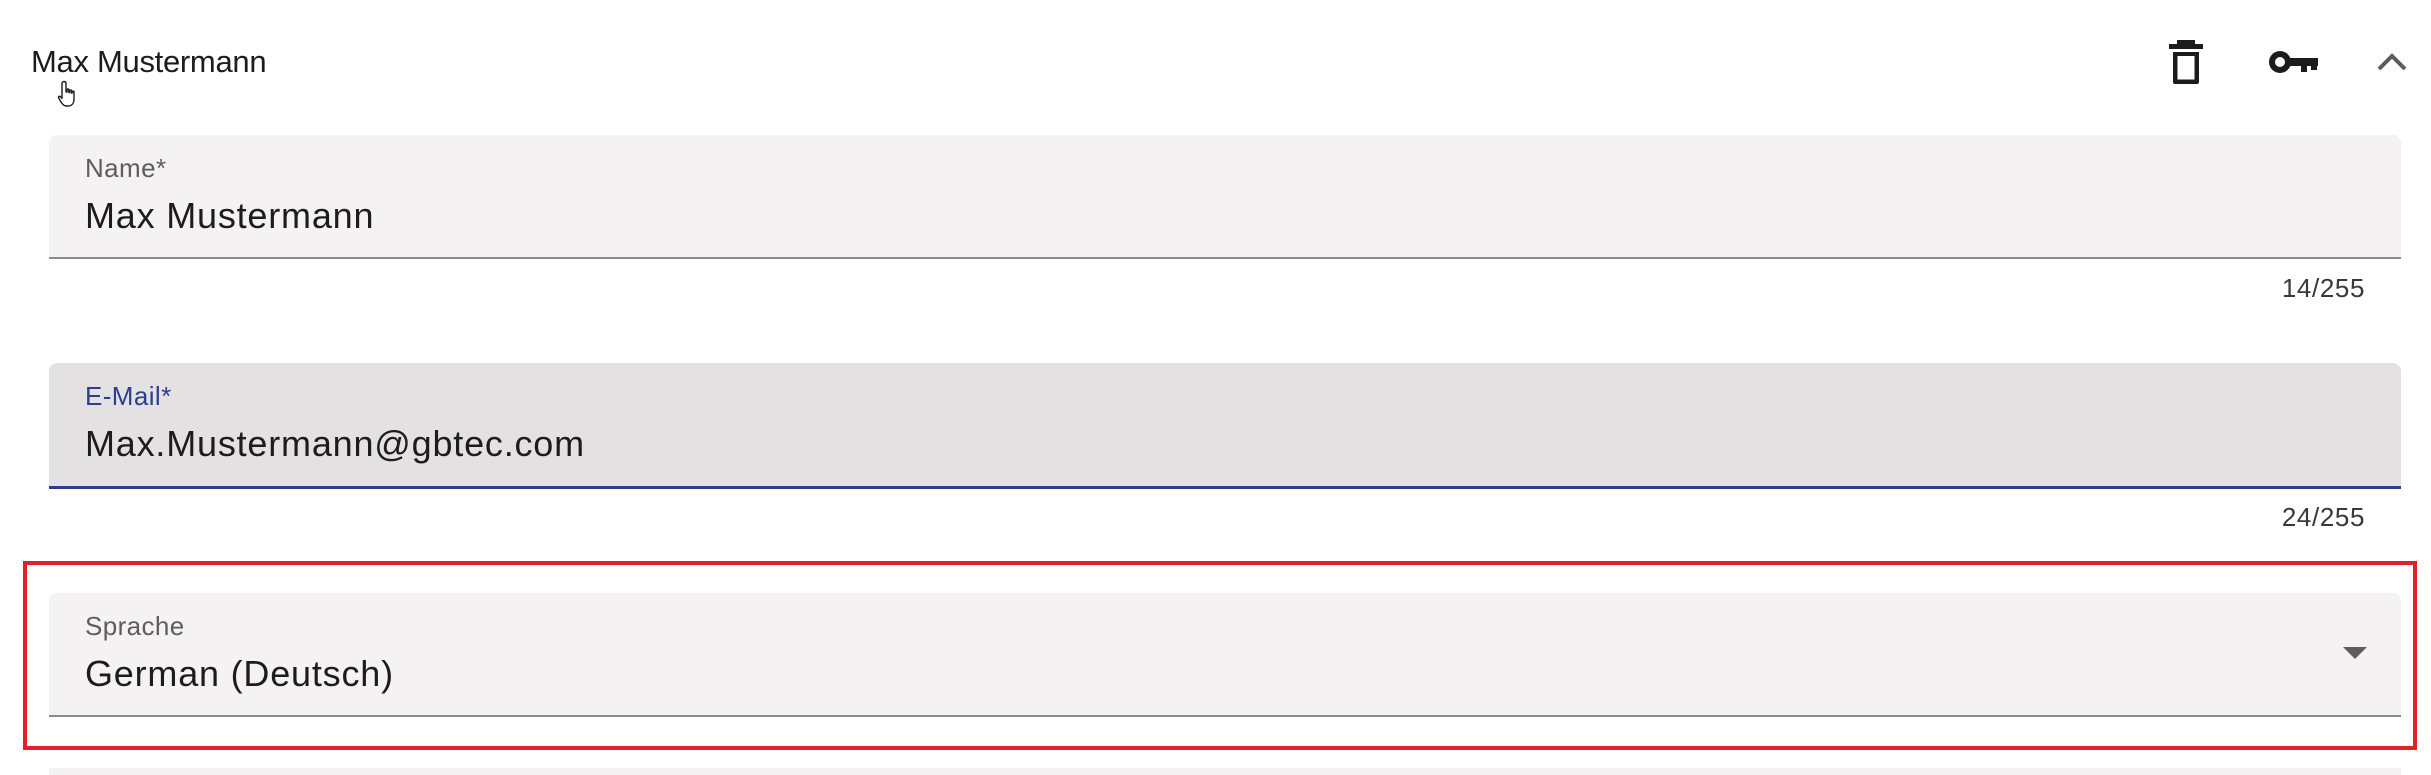  I want to click on trash-icon, so click(2186, 62).